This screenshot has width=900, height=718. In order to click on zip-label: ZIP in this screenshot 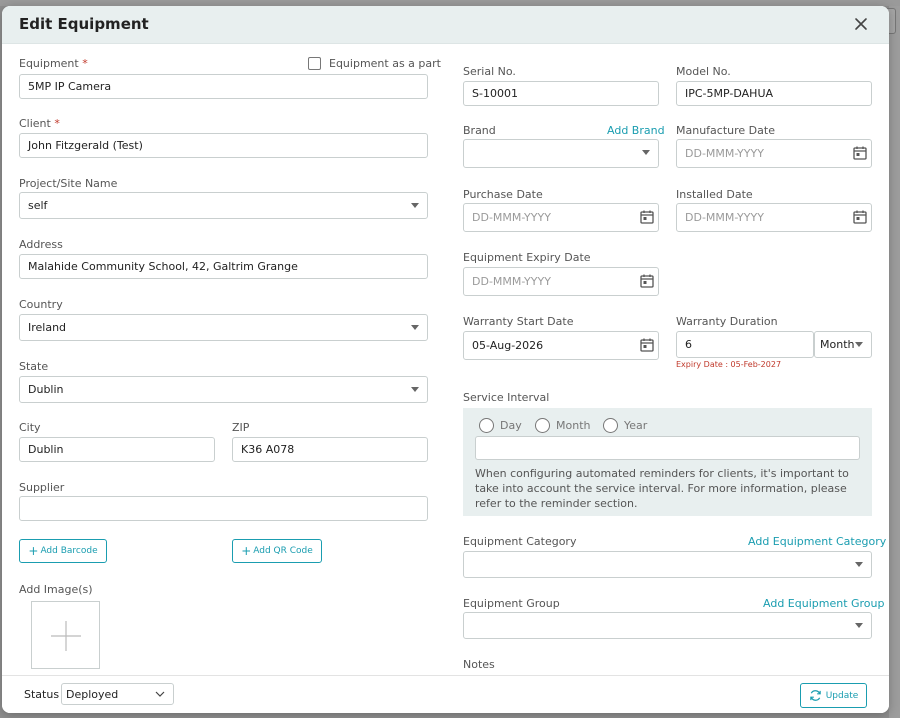, I will do `click(241, 427)`.